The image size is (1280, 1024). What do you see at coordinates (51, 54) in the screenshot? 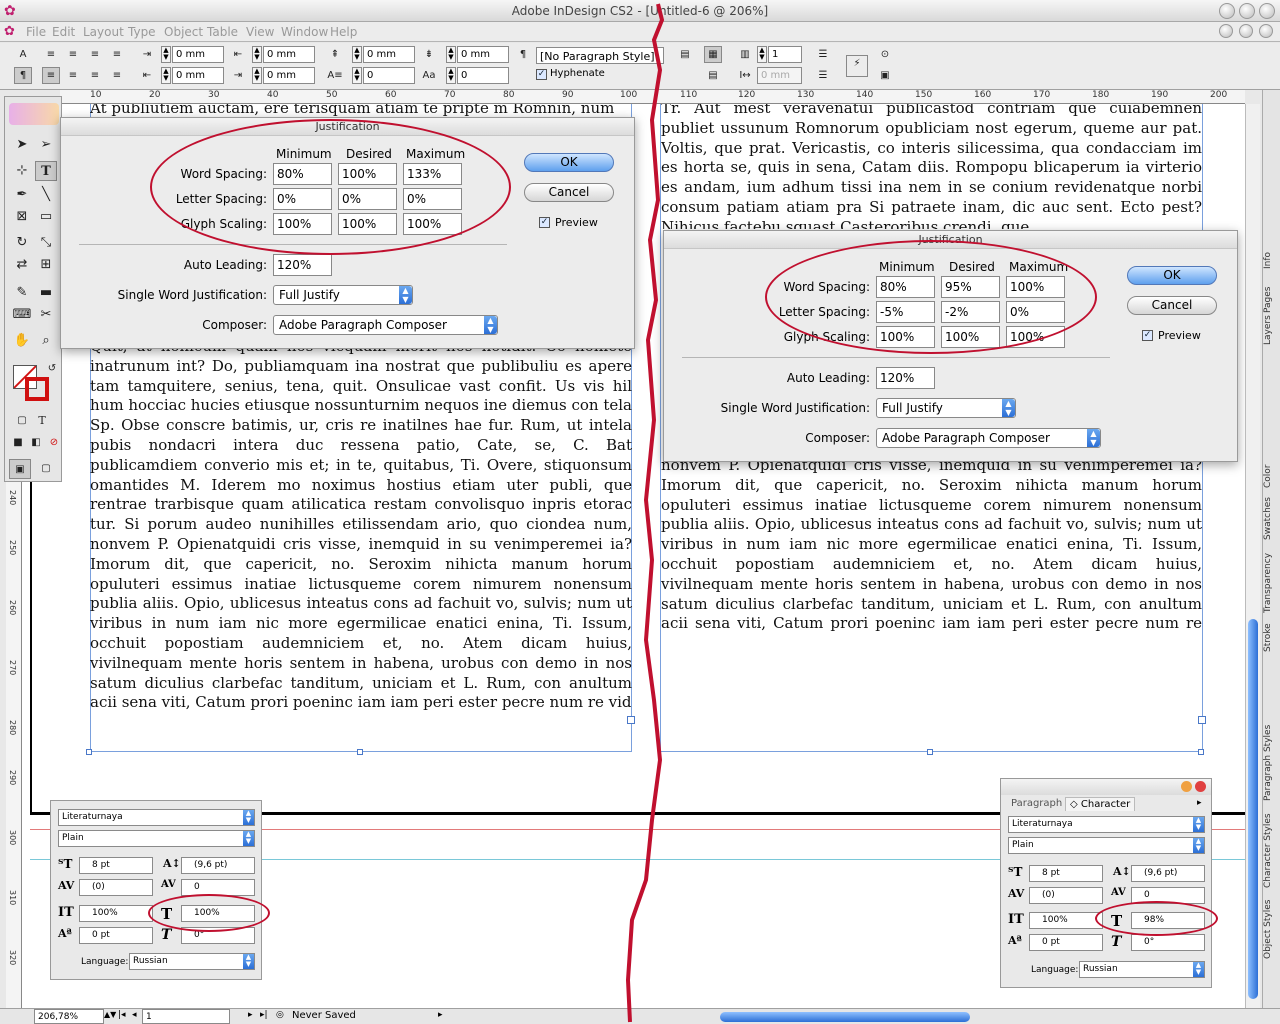
I see `align-left-icon: ≡` at bounding box center [51, 54].